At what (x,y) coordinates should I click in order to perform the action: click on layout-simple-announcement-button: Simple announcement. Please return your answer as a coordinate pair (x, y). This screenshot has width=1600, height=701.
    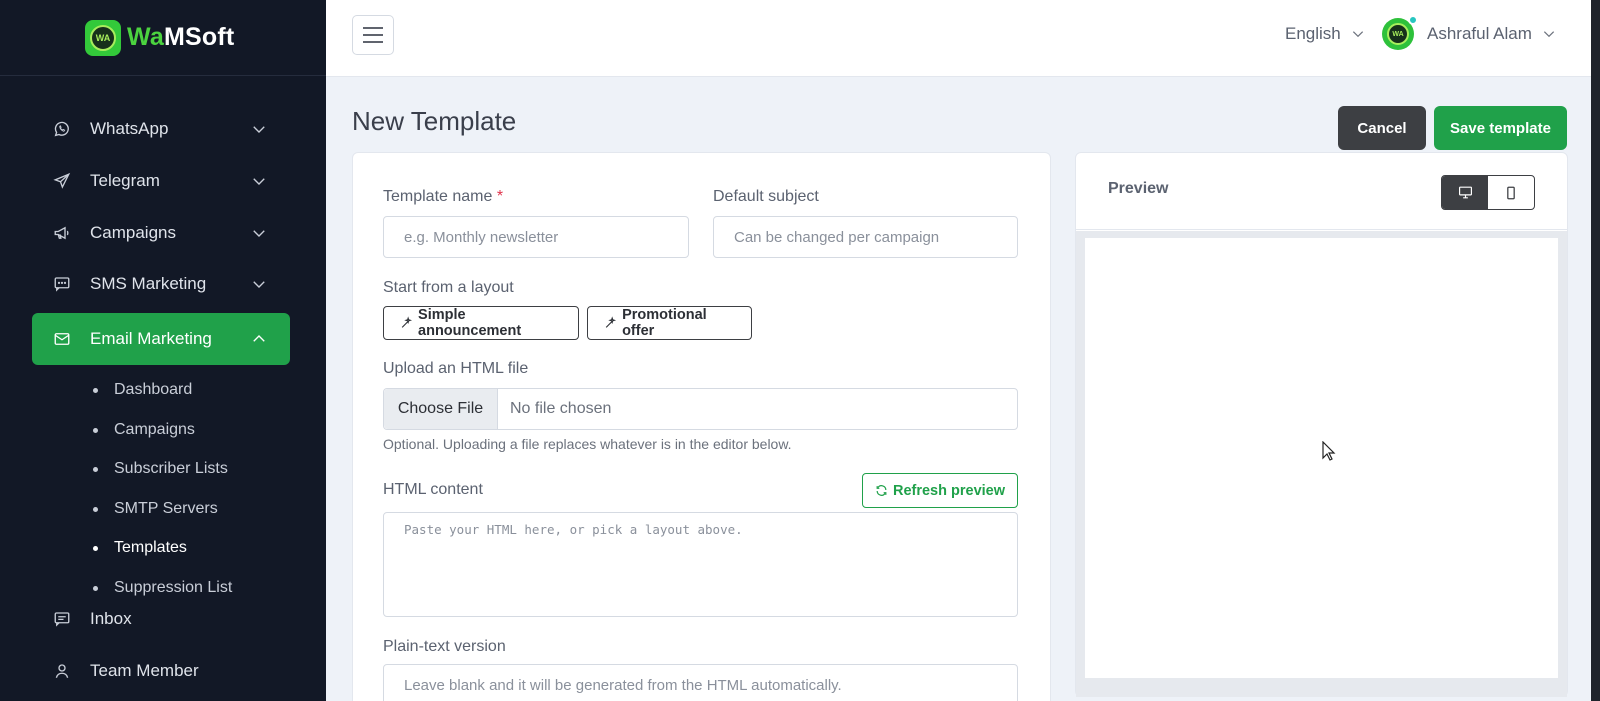
    Looking at the image, I should click on (481, 323).